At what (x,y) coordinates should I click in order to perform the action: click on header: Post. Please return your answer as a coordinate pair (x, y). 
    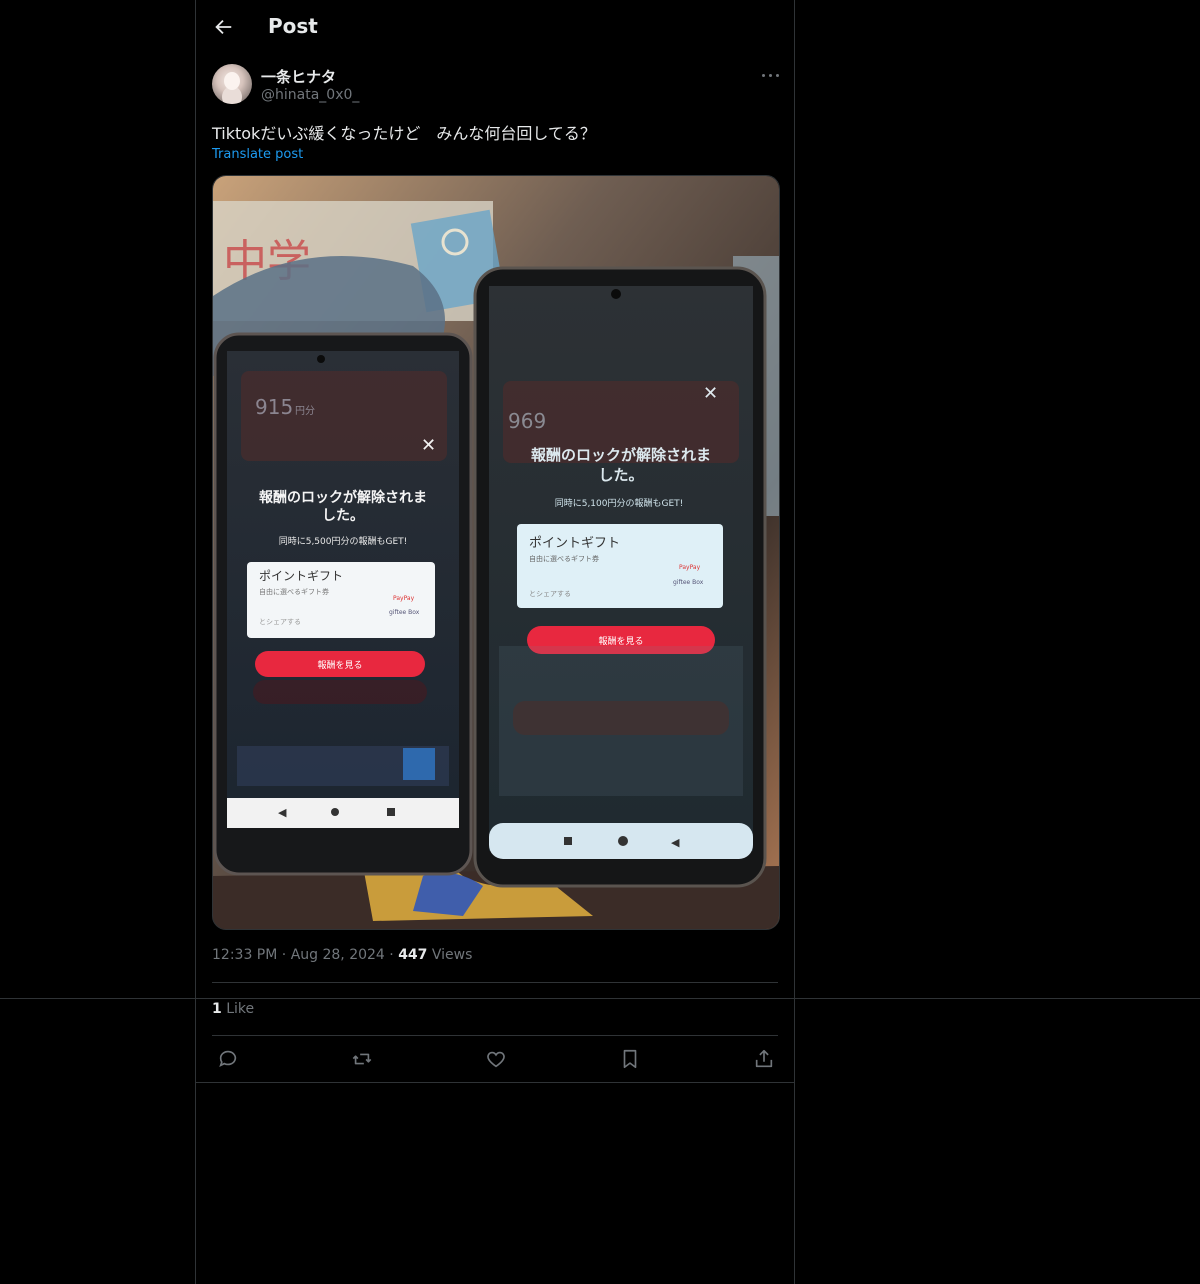
    Looking at the image, I should click on (495, 26).